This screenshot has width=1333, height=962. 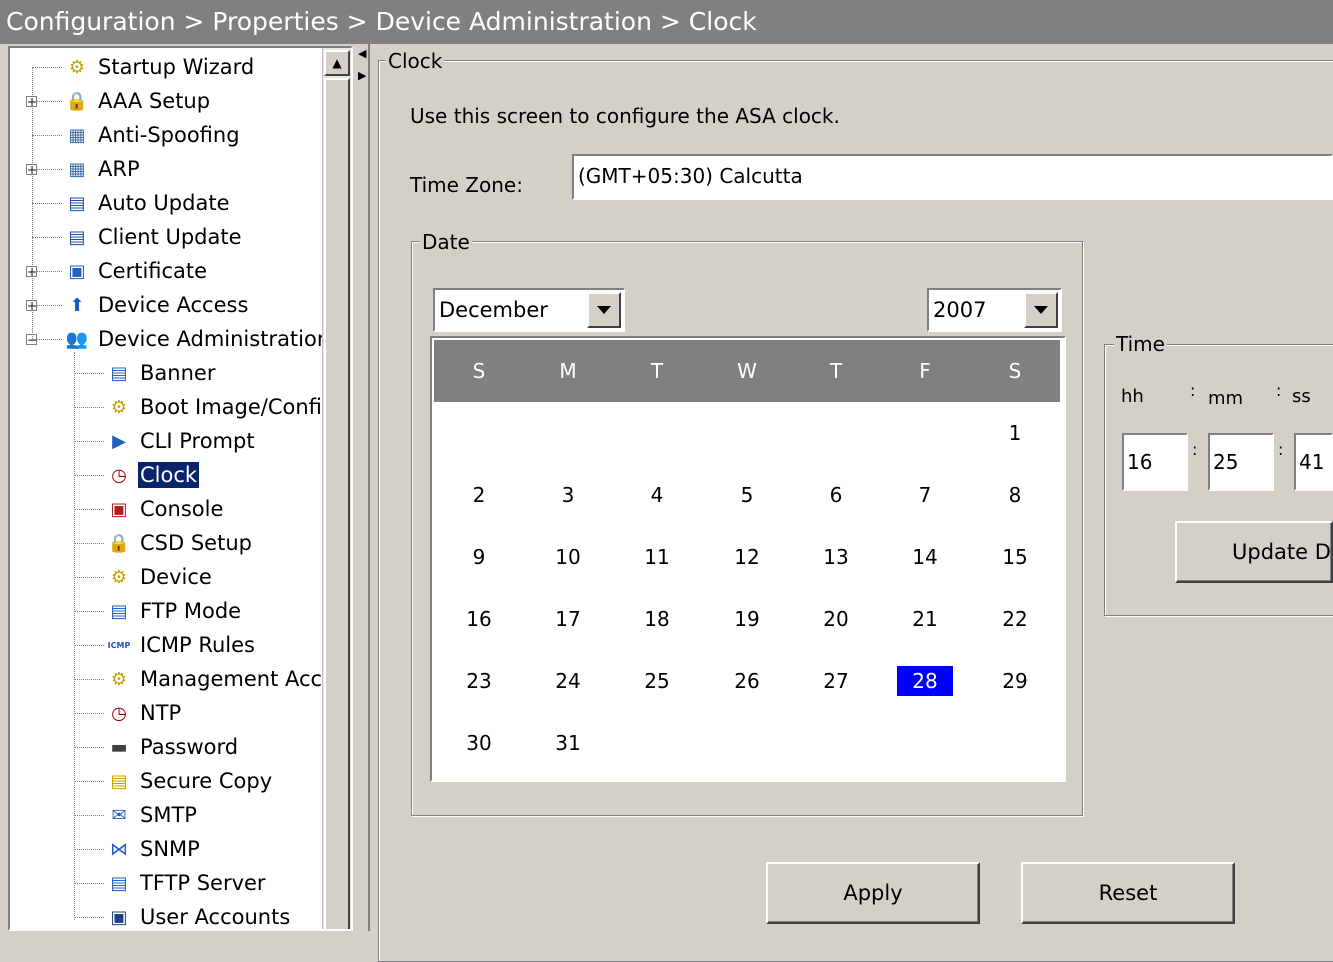 I want to click on calendar-day: 27, so click(x=836, y=681).